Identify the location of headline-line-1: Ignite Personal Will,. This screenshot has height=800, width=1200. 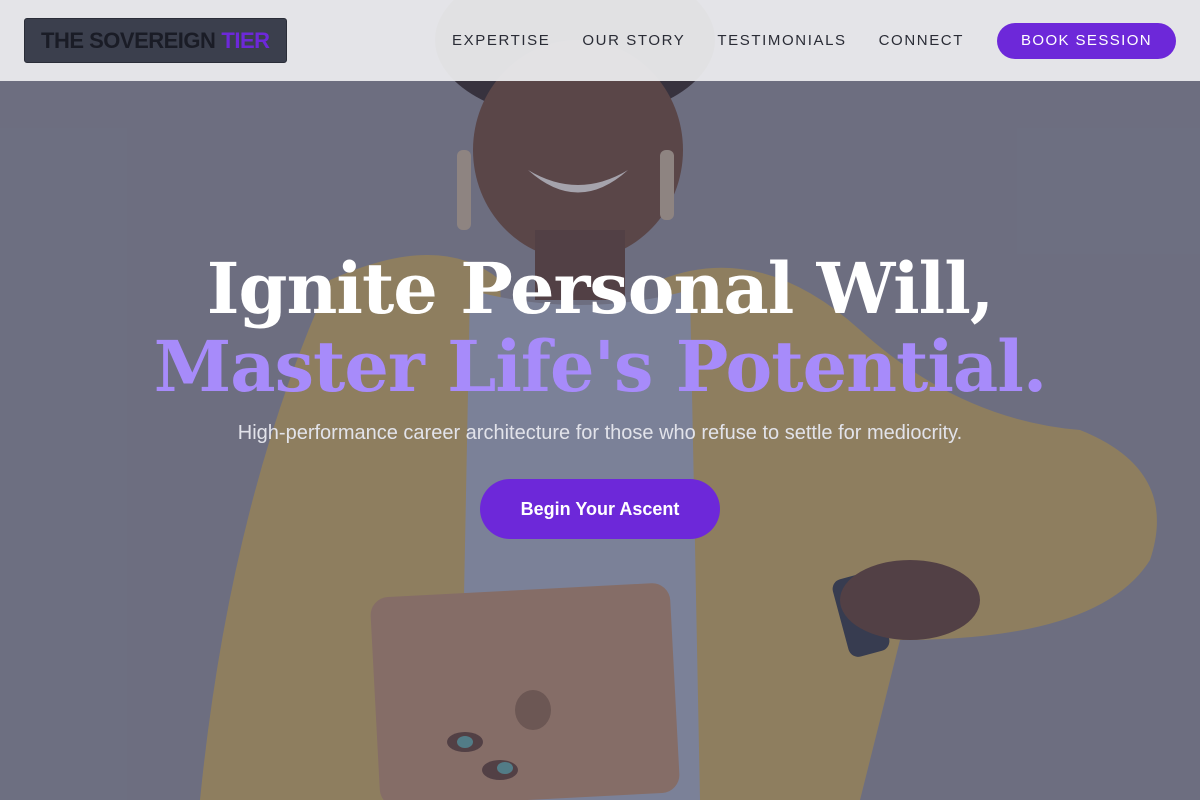
(600, 288).